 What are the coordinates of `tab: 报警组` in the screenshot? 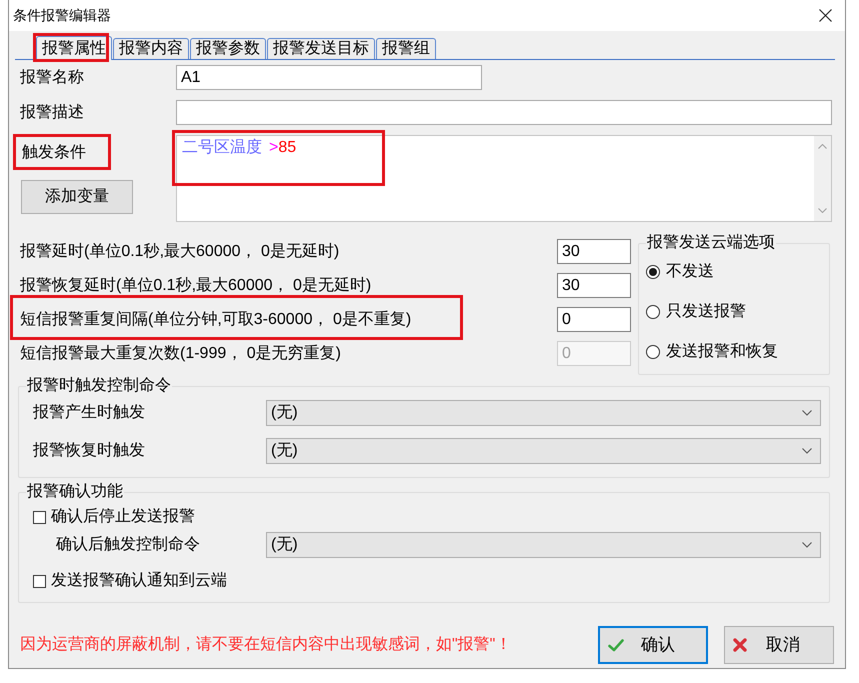 It's located at (406, 48).